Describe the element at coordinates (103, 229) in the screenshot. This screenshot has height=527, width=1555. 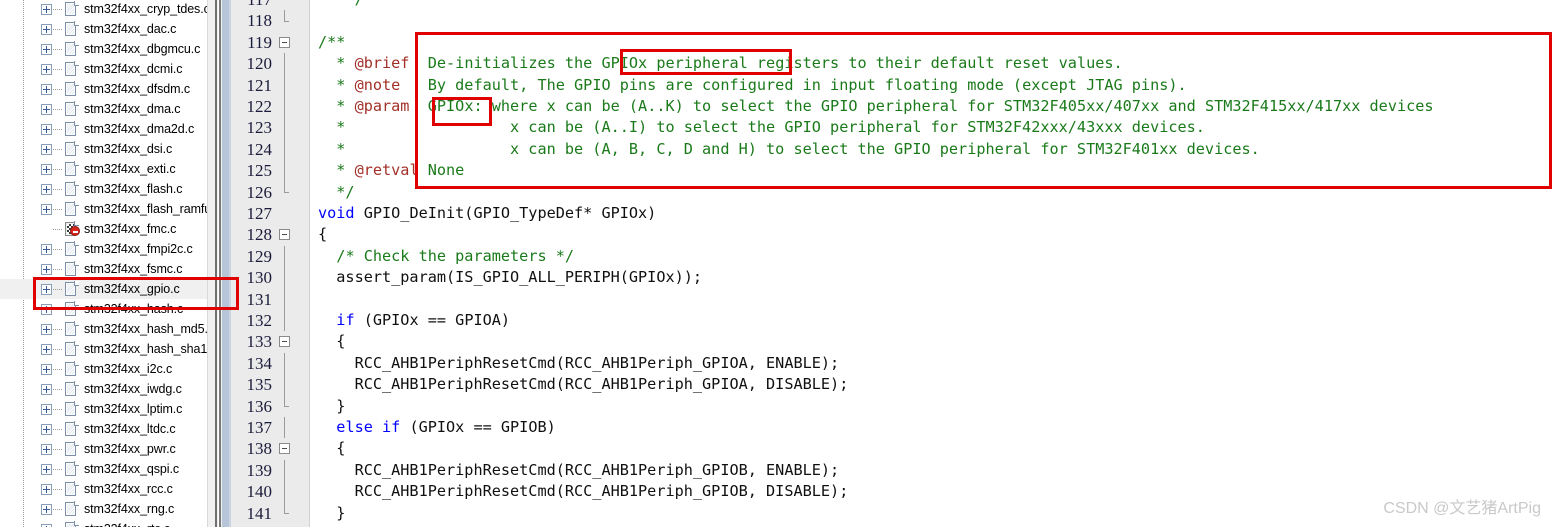
I see `tree-item-stm32f4xx-fmc-c: stm32f4xx_fmc.c` at that location.